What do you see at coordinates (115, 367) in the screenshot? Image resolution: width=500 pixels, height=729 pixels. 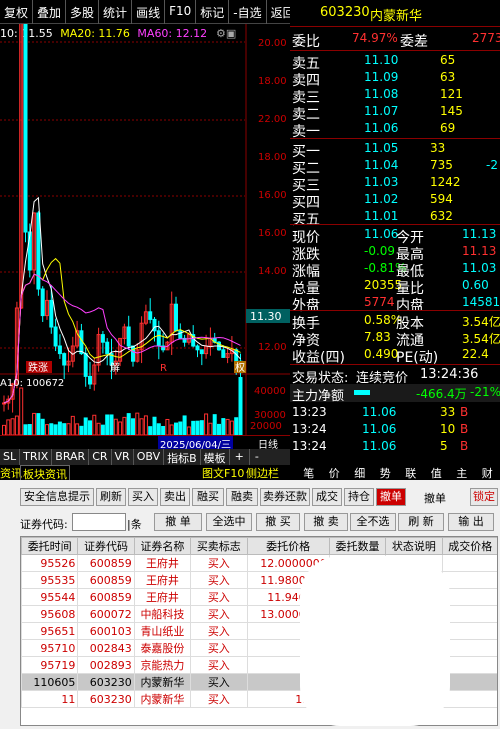 I see `marker-unlock: 解` at bounding box center [115, 367].